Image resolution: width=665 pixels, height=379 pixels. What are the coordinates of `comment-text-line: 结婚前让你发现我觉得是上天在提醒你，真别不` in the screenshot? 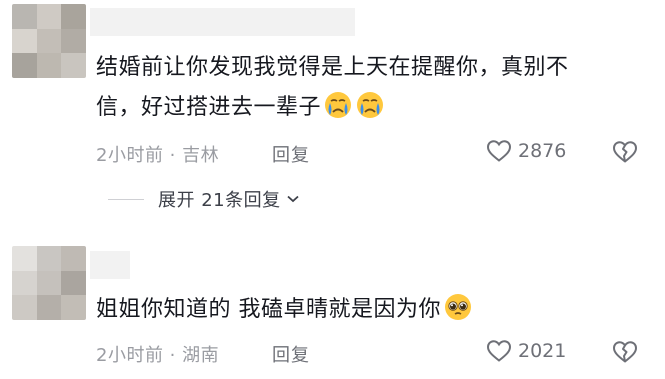 It's located at (332, 67).